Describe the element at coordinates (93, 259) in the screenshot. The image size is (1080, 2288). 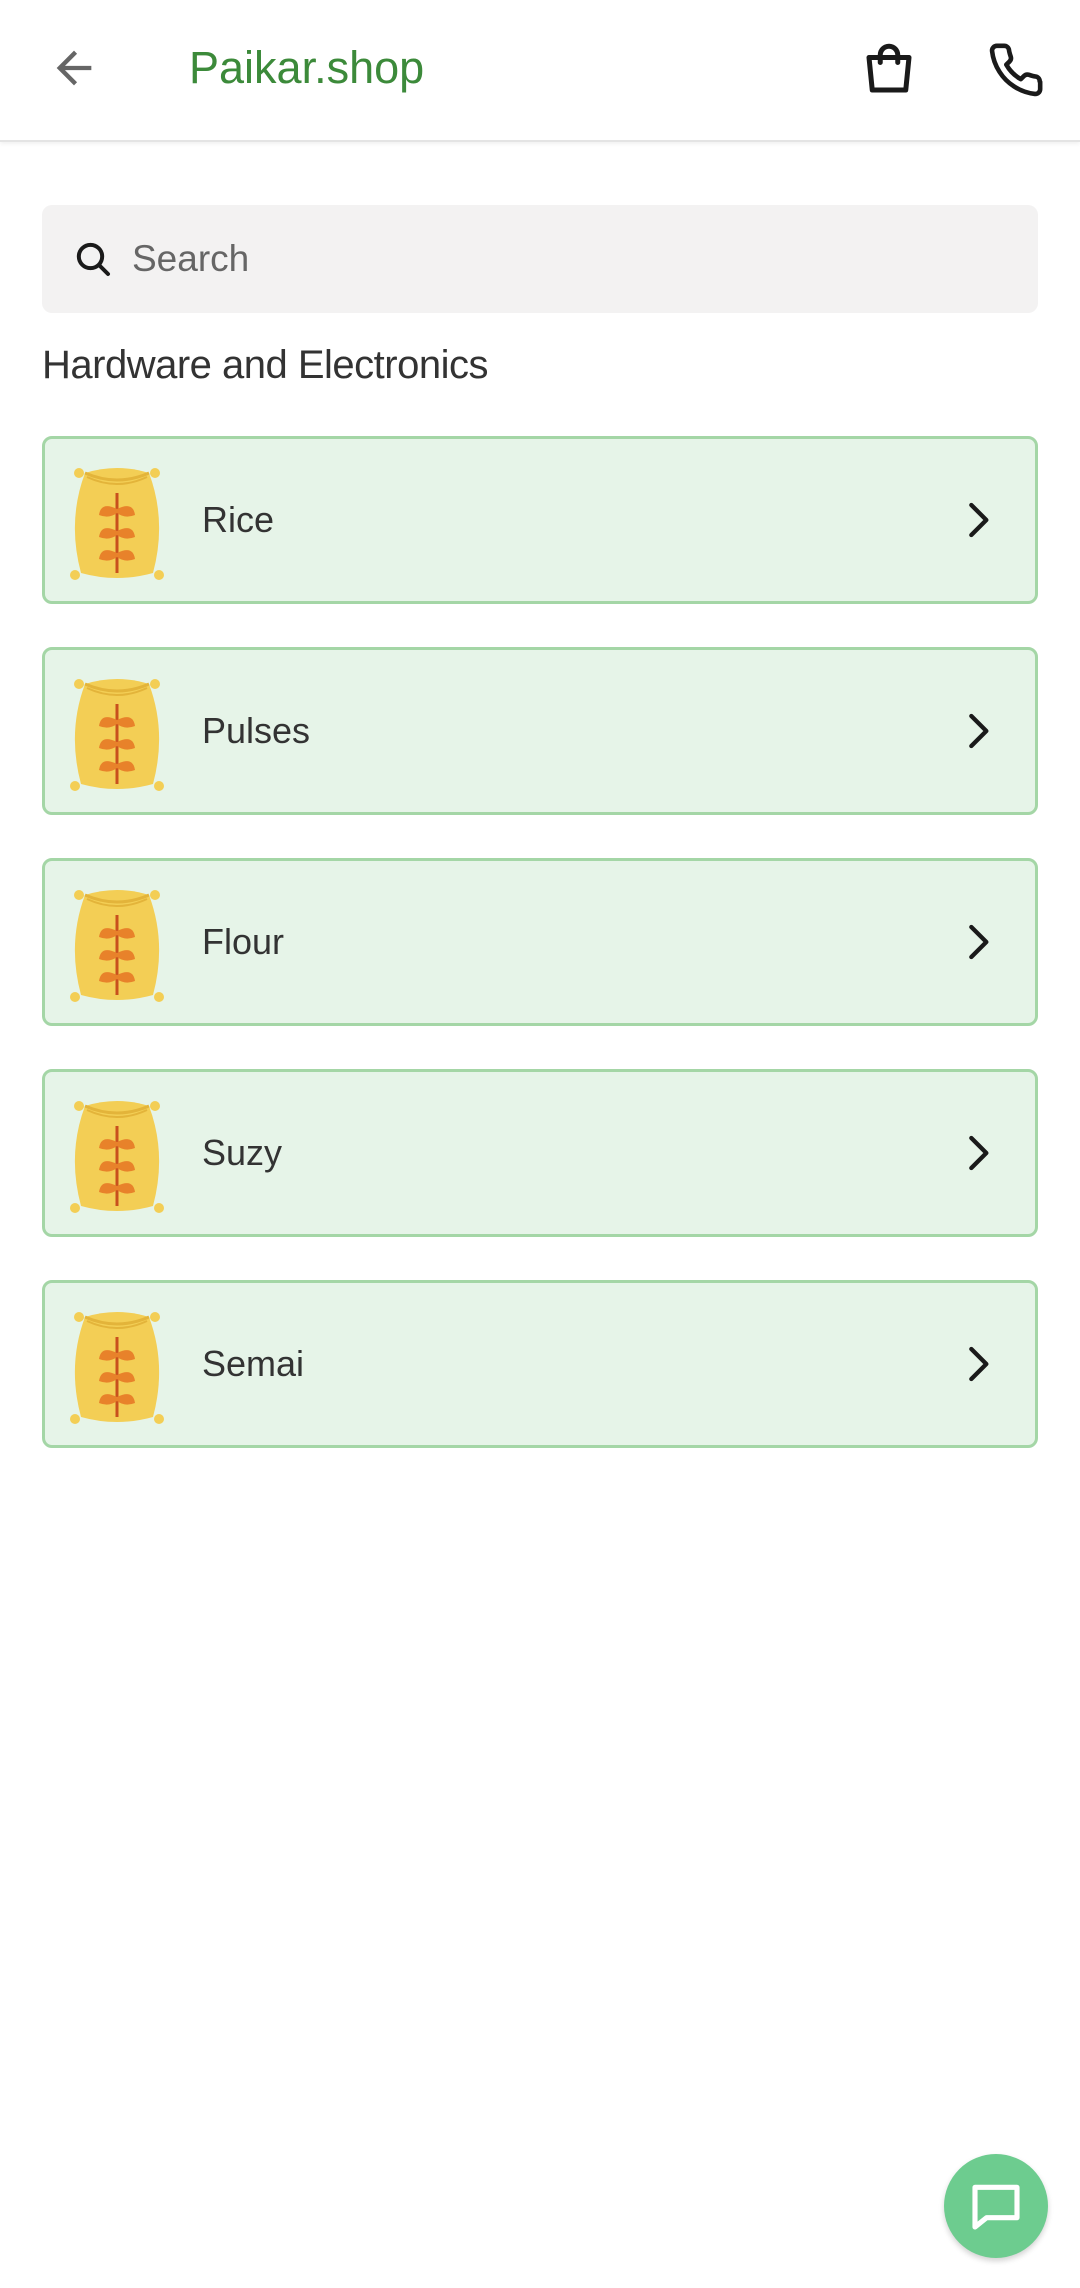
I see `search-icon` at that location.